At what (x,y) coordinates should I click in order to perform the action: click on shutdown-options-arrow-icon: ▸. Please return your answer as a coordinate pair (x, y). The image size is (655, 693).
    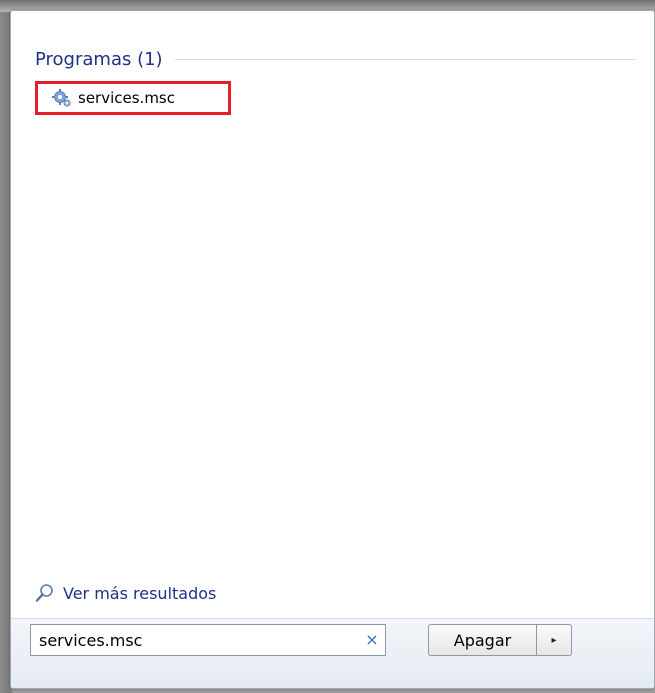
    Looking at the image, I should click on (554, 640).